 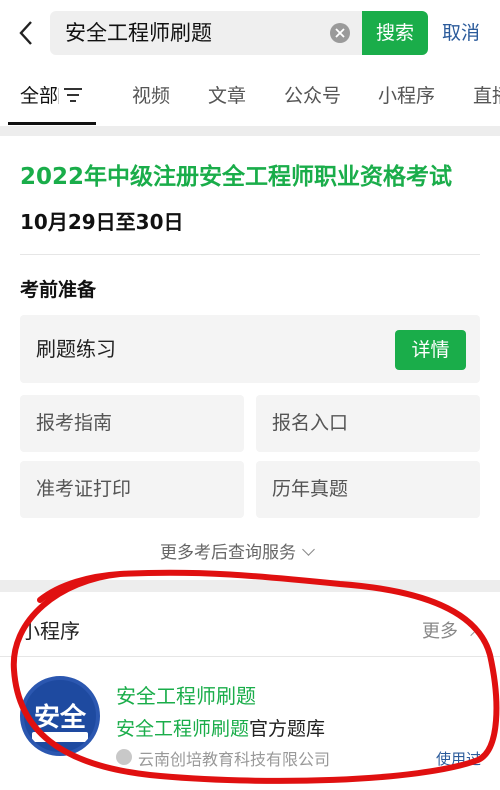 What do you see at coordinates (183, 729) in the screenshot?
I see `app-description-highlight: 安全工程师刷题` at bounding box center [183, 729].